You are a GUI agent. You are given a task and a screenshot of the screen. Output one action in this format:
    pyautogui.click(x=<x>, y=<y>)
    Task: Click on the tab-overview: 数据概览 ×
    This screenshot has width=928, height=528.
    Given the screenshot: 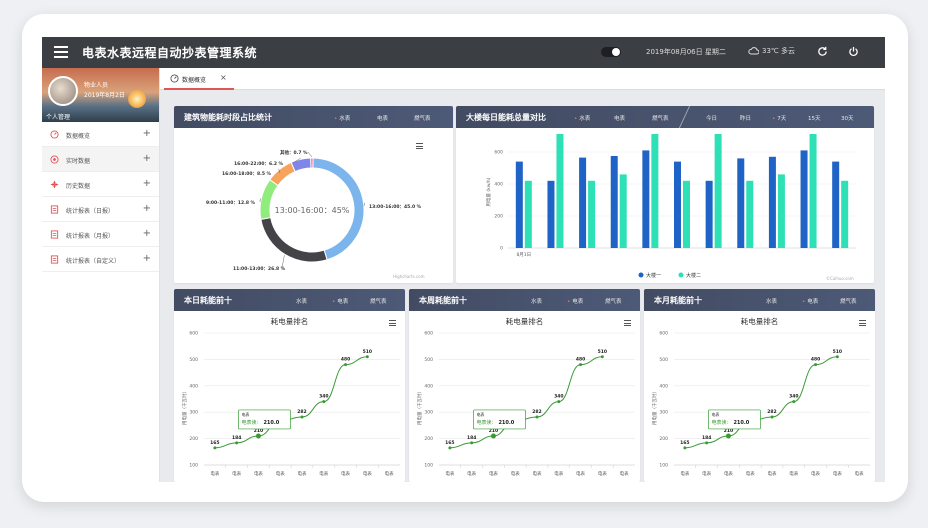 What is the action you would take?
    pyautogui.click(x=199, y=79)
    